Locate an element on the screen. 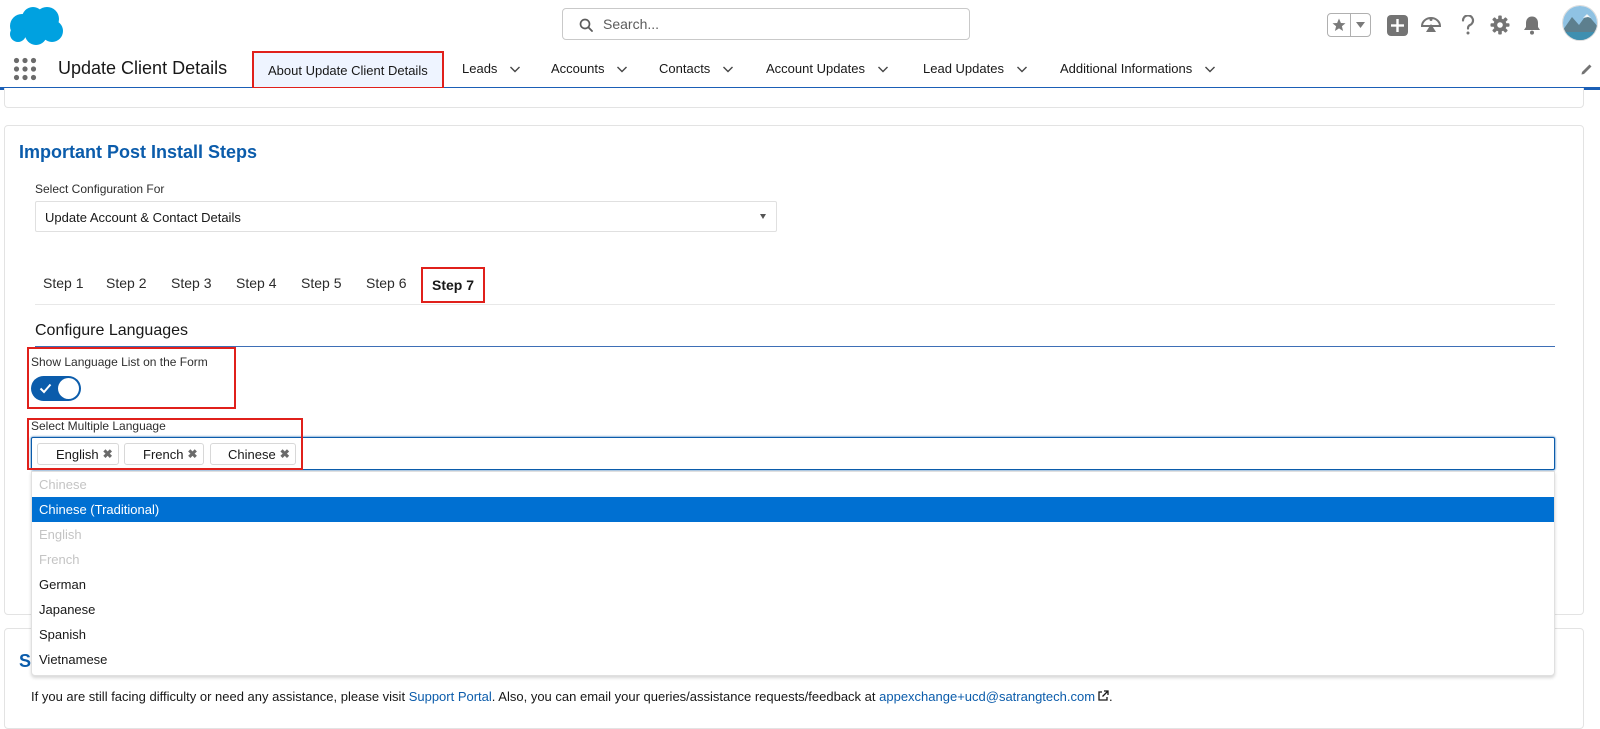 The image size is (1600, 729). option-english: English is located at coordinates (60, 534).